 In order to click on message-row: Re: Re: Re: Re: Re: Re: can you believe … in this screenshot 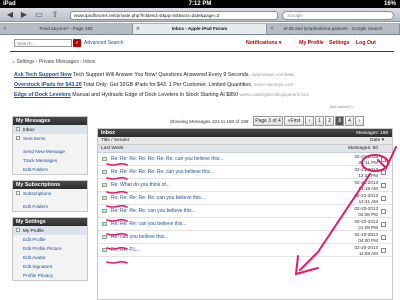, I will do `click(245, 172)`.